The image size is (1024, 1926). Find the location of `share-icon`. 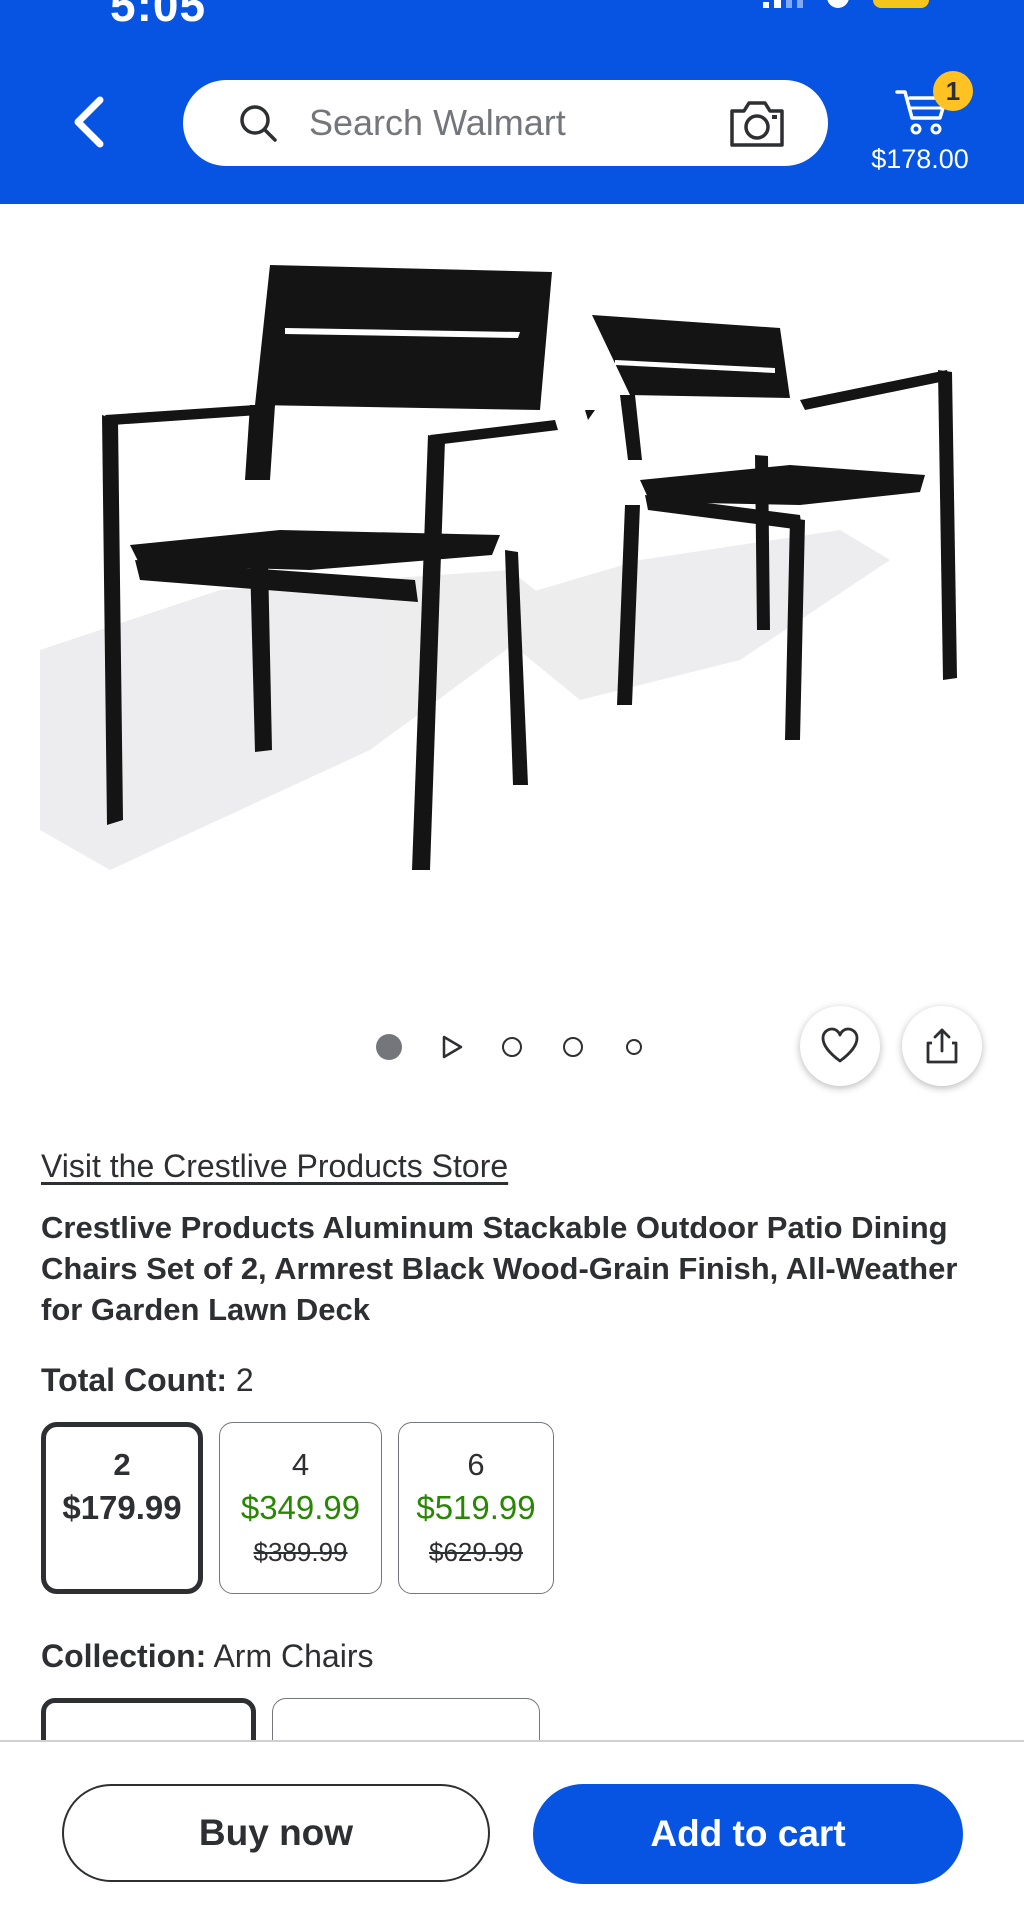

share-icon is located at coordinates (942, 1046).